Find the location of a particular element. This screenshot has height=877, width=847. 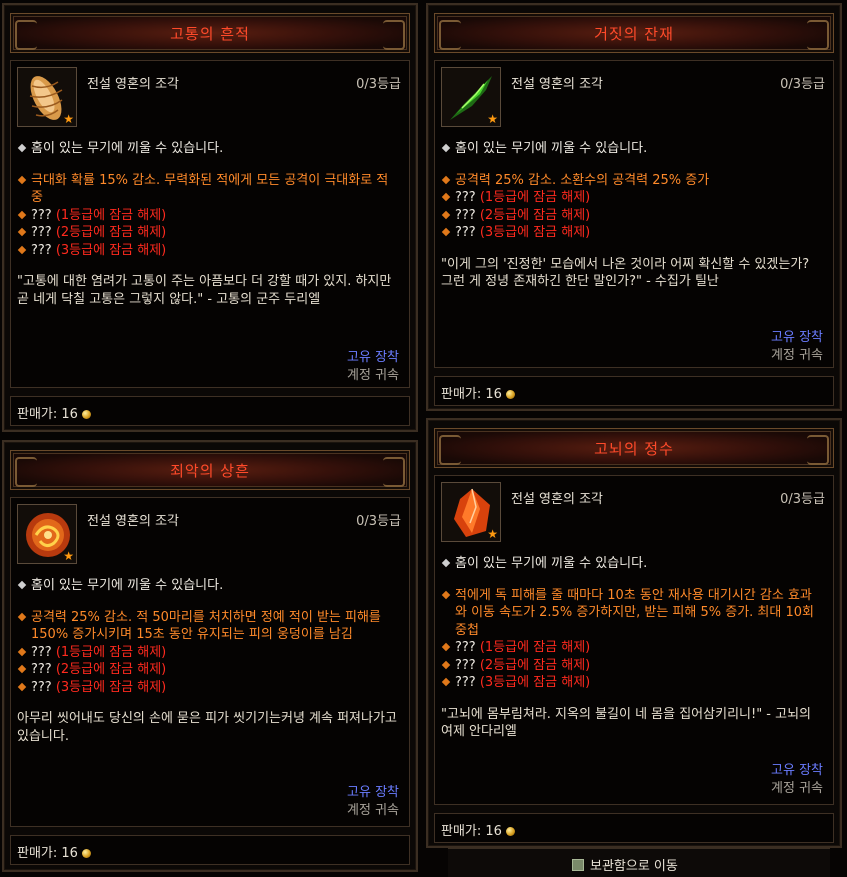

item-title: 고통의 흔적 is located at coordinates (210, 34).